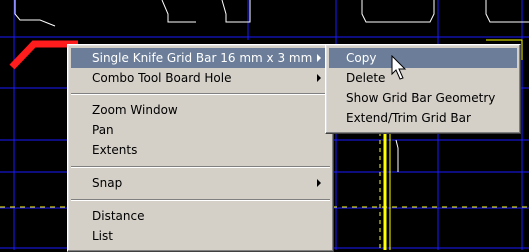  I want to click on menu-item-label: List, so click(102, 236).